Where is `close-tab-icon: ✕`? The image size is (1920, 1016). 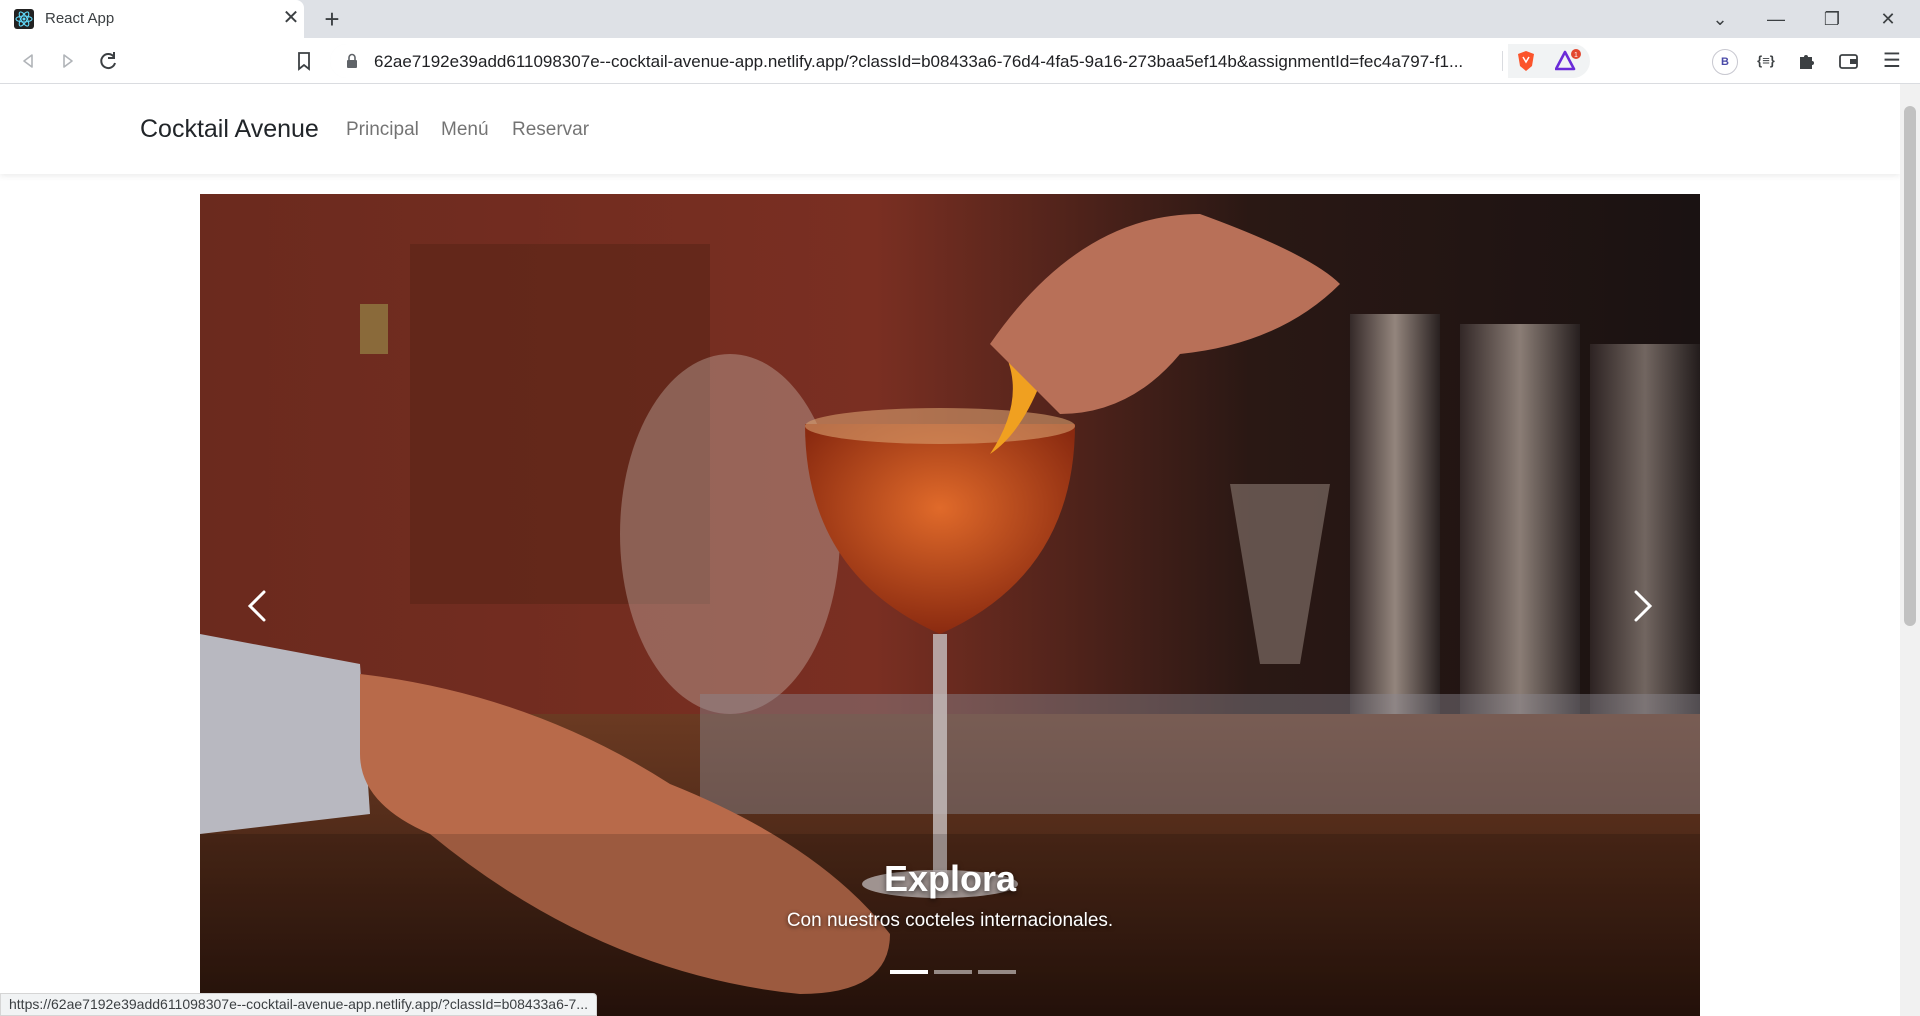 close-tab-icon: ✕ is located at coordinates (291, 18).